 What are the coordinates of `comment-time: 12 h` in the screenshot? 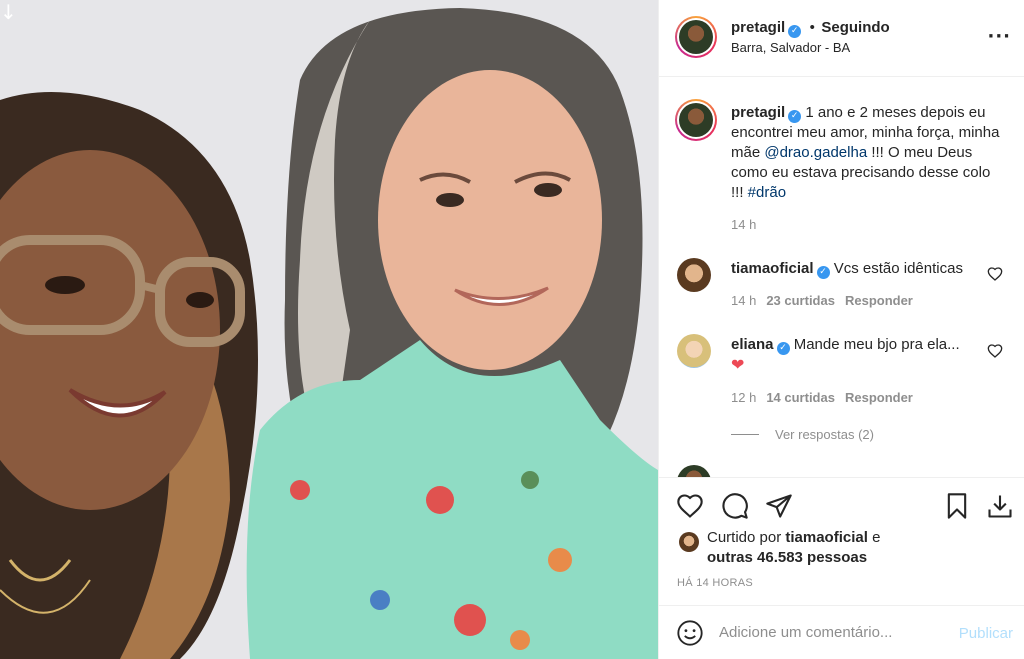 It's located at (743, 397).